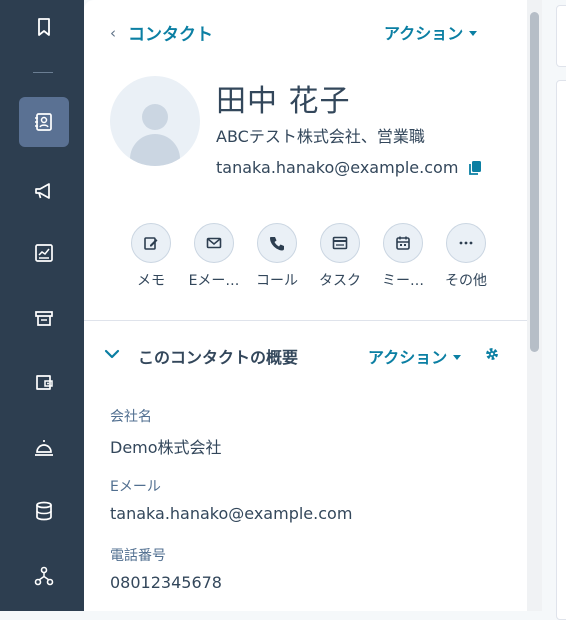 The image size is (566, 620). I want to click on meeting-action-circle, so click(403, 243).